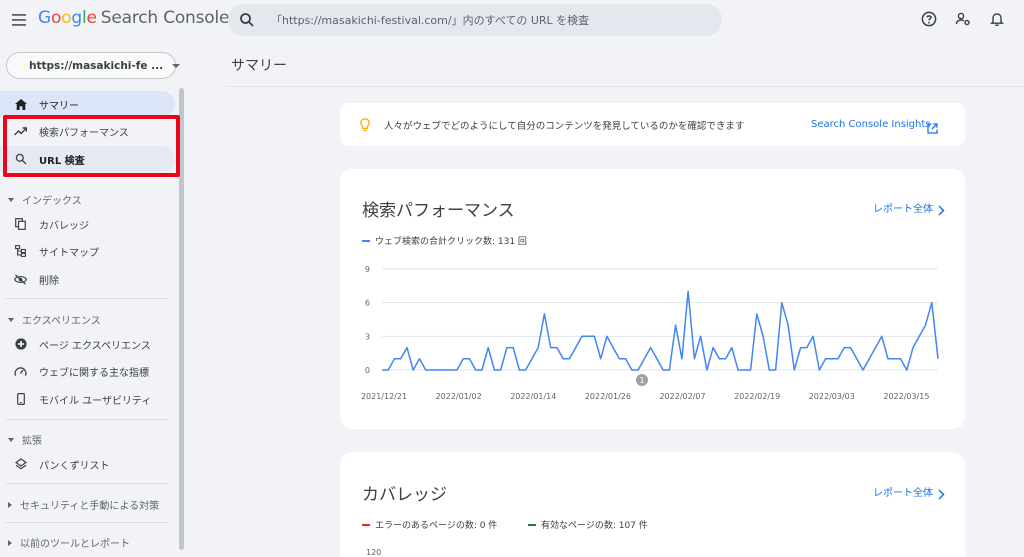 Image resolution: width=1024 pixels, height=557 pixels. I want to click on sidebar-item-coverage: カバレッジ, so click(87, 224).